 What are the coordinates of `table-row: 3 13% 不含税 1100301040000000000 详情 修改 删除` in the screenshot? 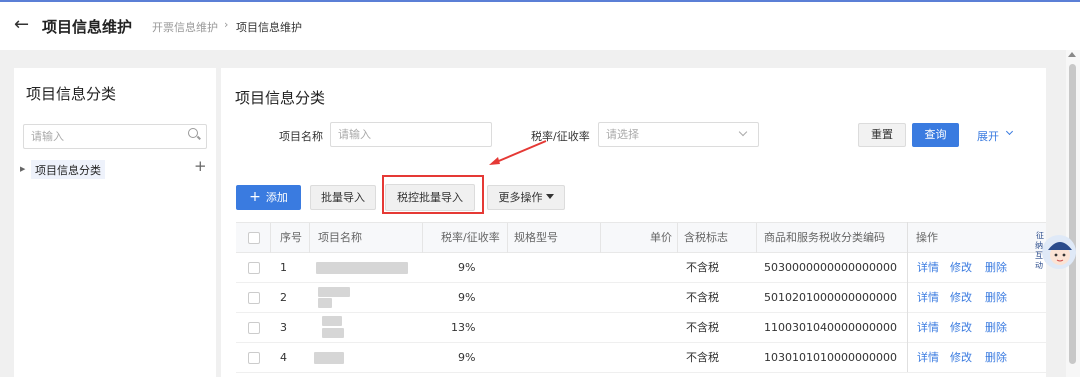 It's located at (641, 328).